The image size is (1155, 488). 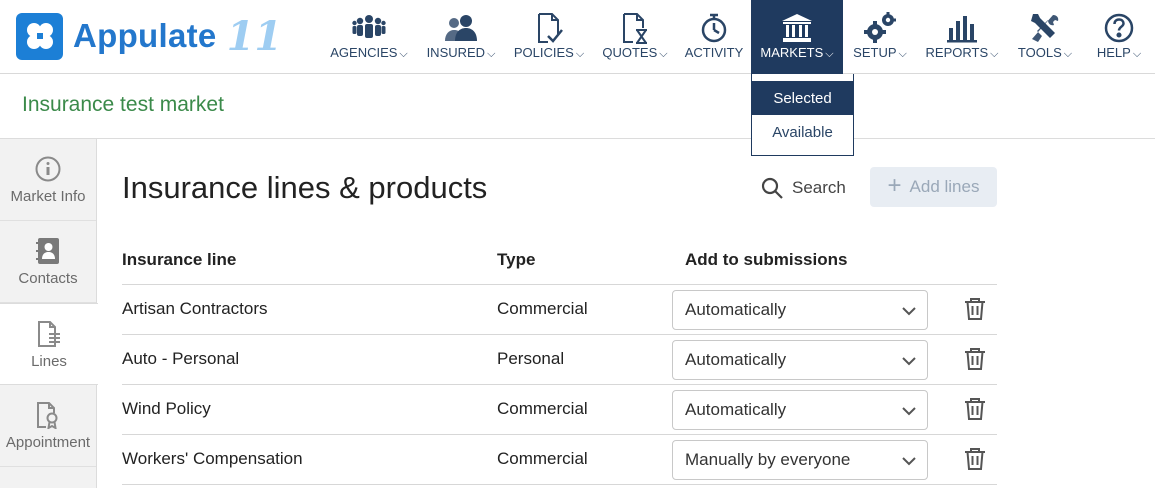 What do you see at coordinates (254, 36) in the screenshot?
I see `brand-version: 11` at bounding box center [254, 36].